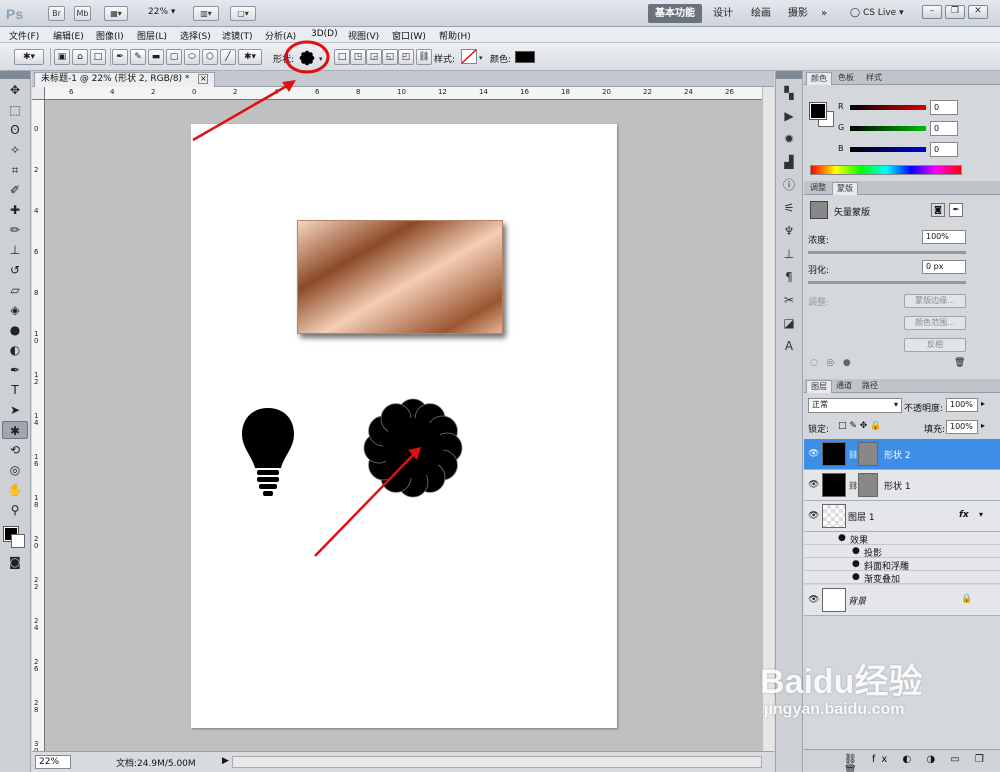 The image size is (1000, 772). I want to click on intersect-shape-areas-button: ◱, so click(390, 57).